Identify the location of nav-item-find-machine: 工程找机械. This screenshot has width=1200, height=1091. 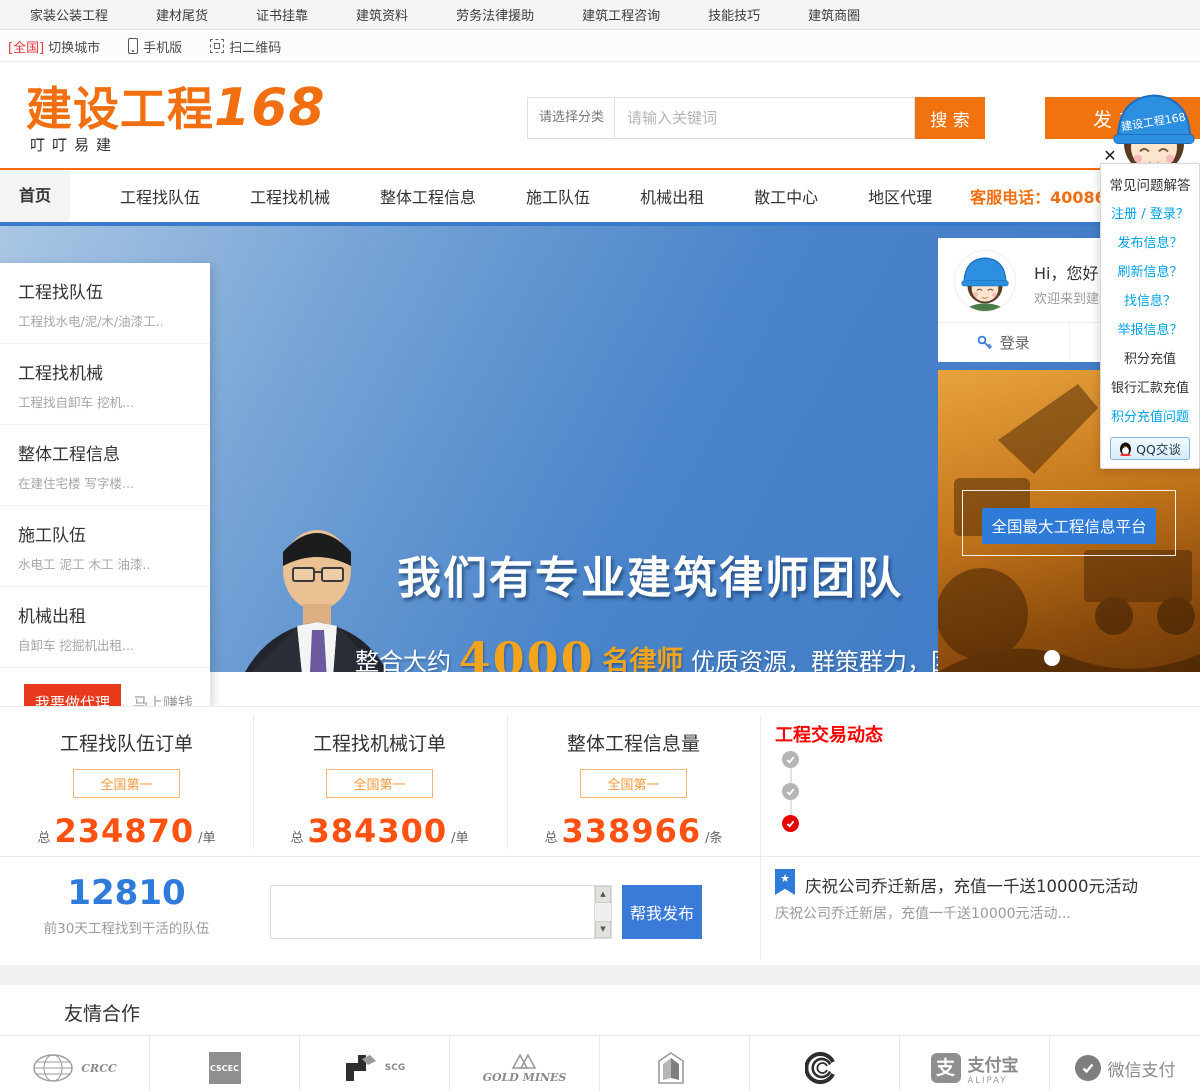
(290, 196).